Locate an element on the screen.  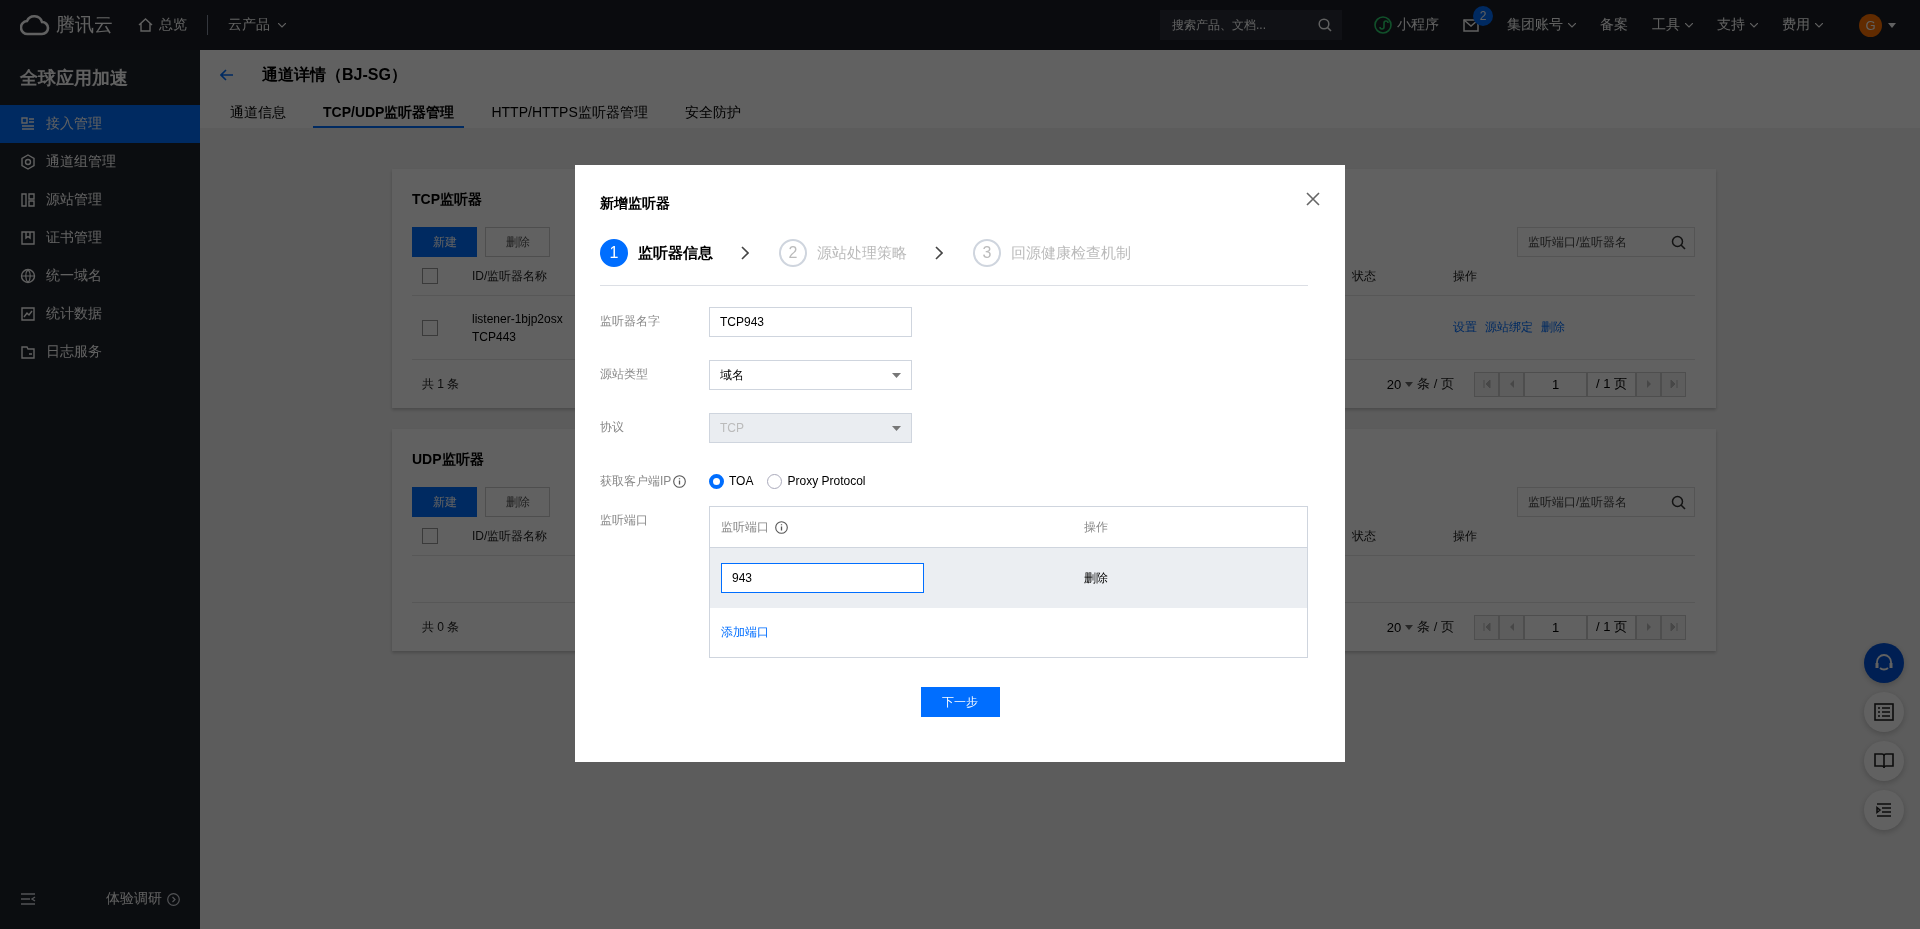
sidebar-item: 日志服务 is located at coordinates (100, 352).